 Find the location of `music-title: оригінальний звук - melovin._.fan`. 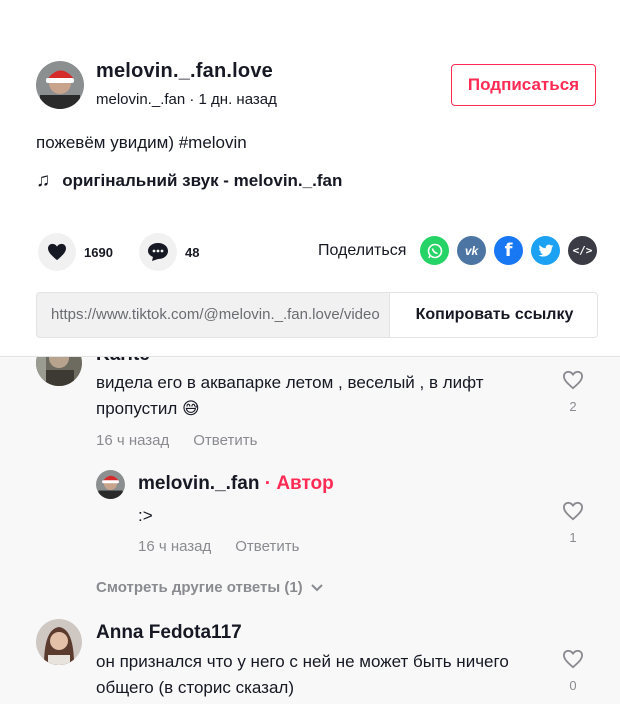

music-title: оригінальний звук - melovin._.fan is located at coordinates (202, 180).